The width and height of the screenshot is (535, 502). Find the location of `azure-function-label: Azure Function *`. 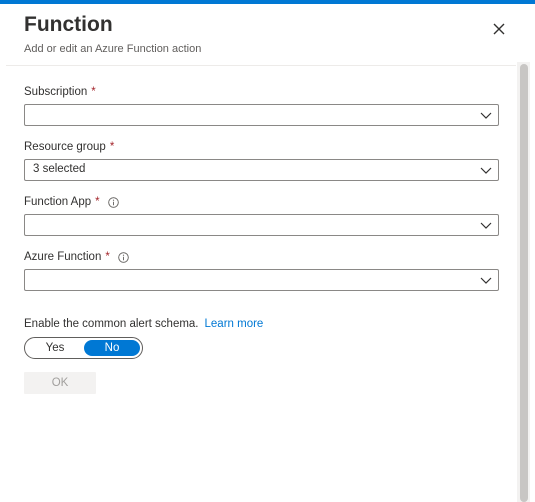

azure-function-label: Azure Function * is located at coordinates (76, 257).